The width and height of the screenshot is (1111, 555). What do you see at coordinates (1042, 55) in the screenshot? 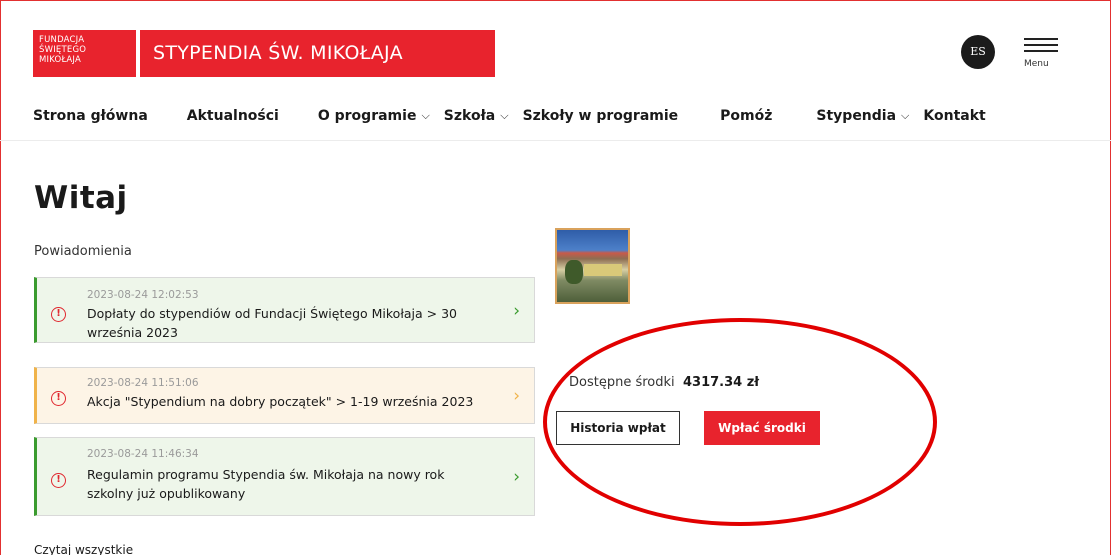
I see `menu-button: Menu` at bounding box center [1042, 55].